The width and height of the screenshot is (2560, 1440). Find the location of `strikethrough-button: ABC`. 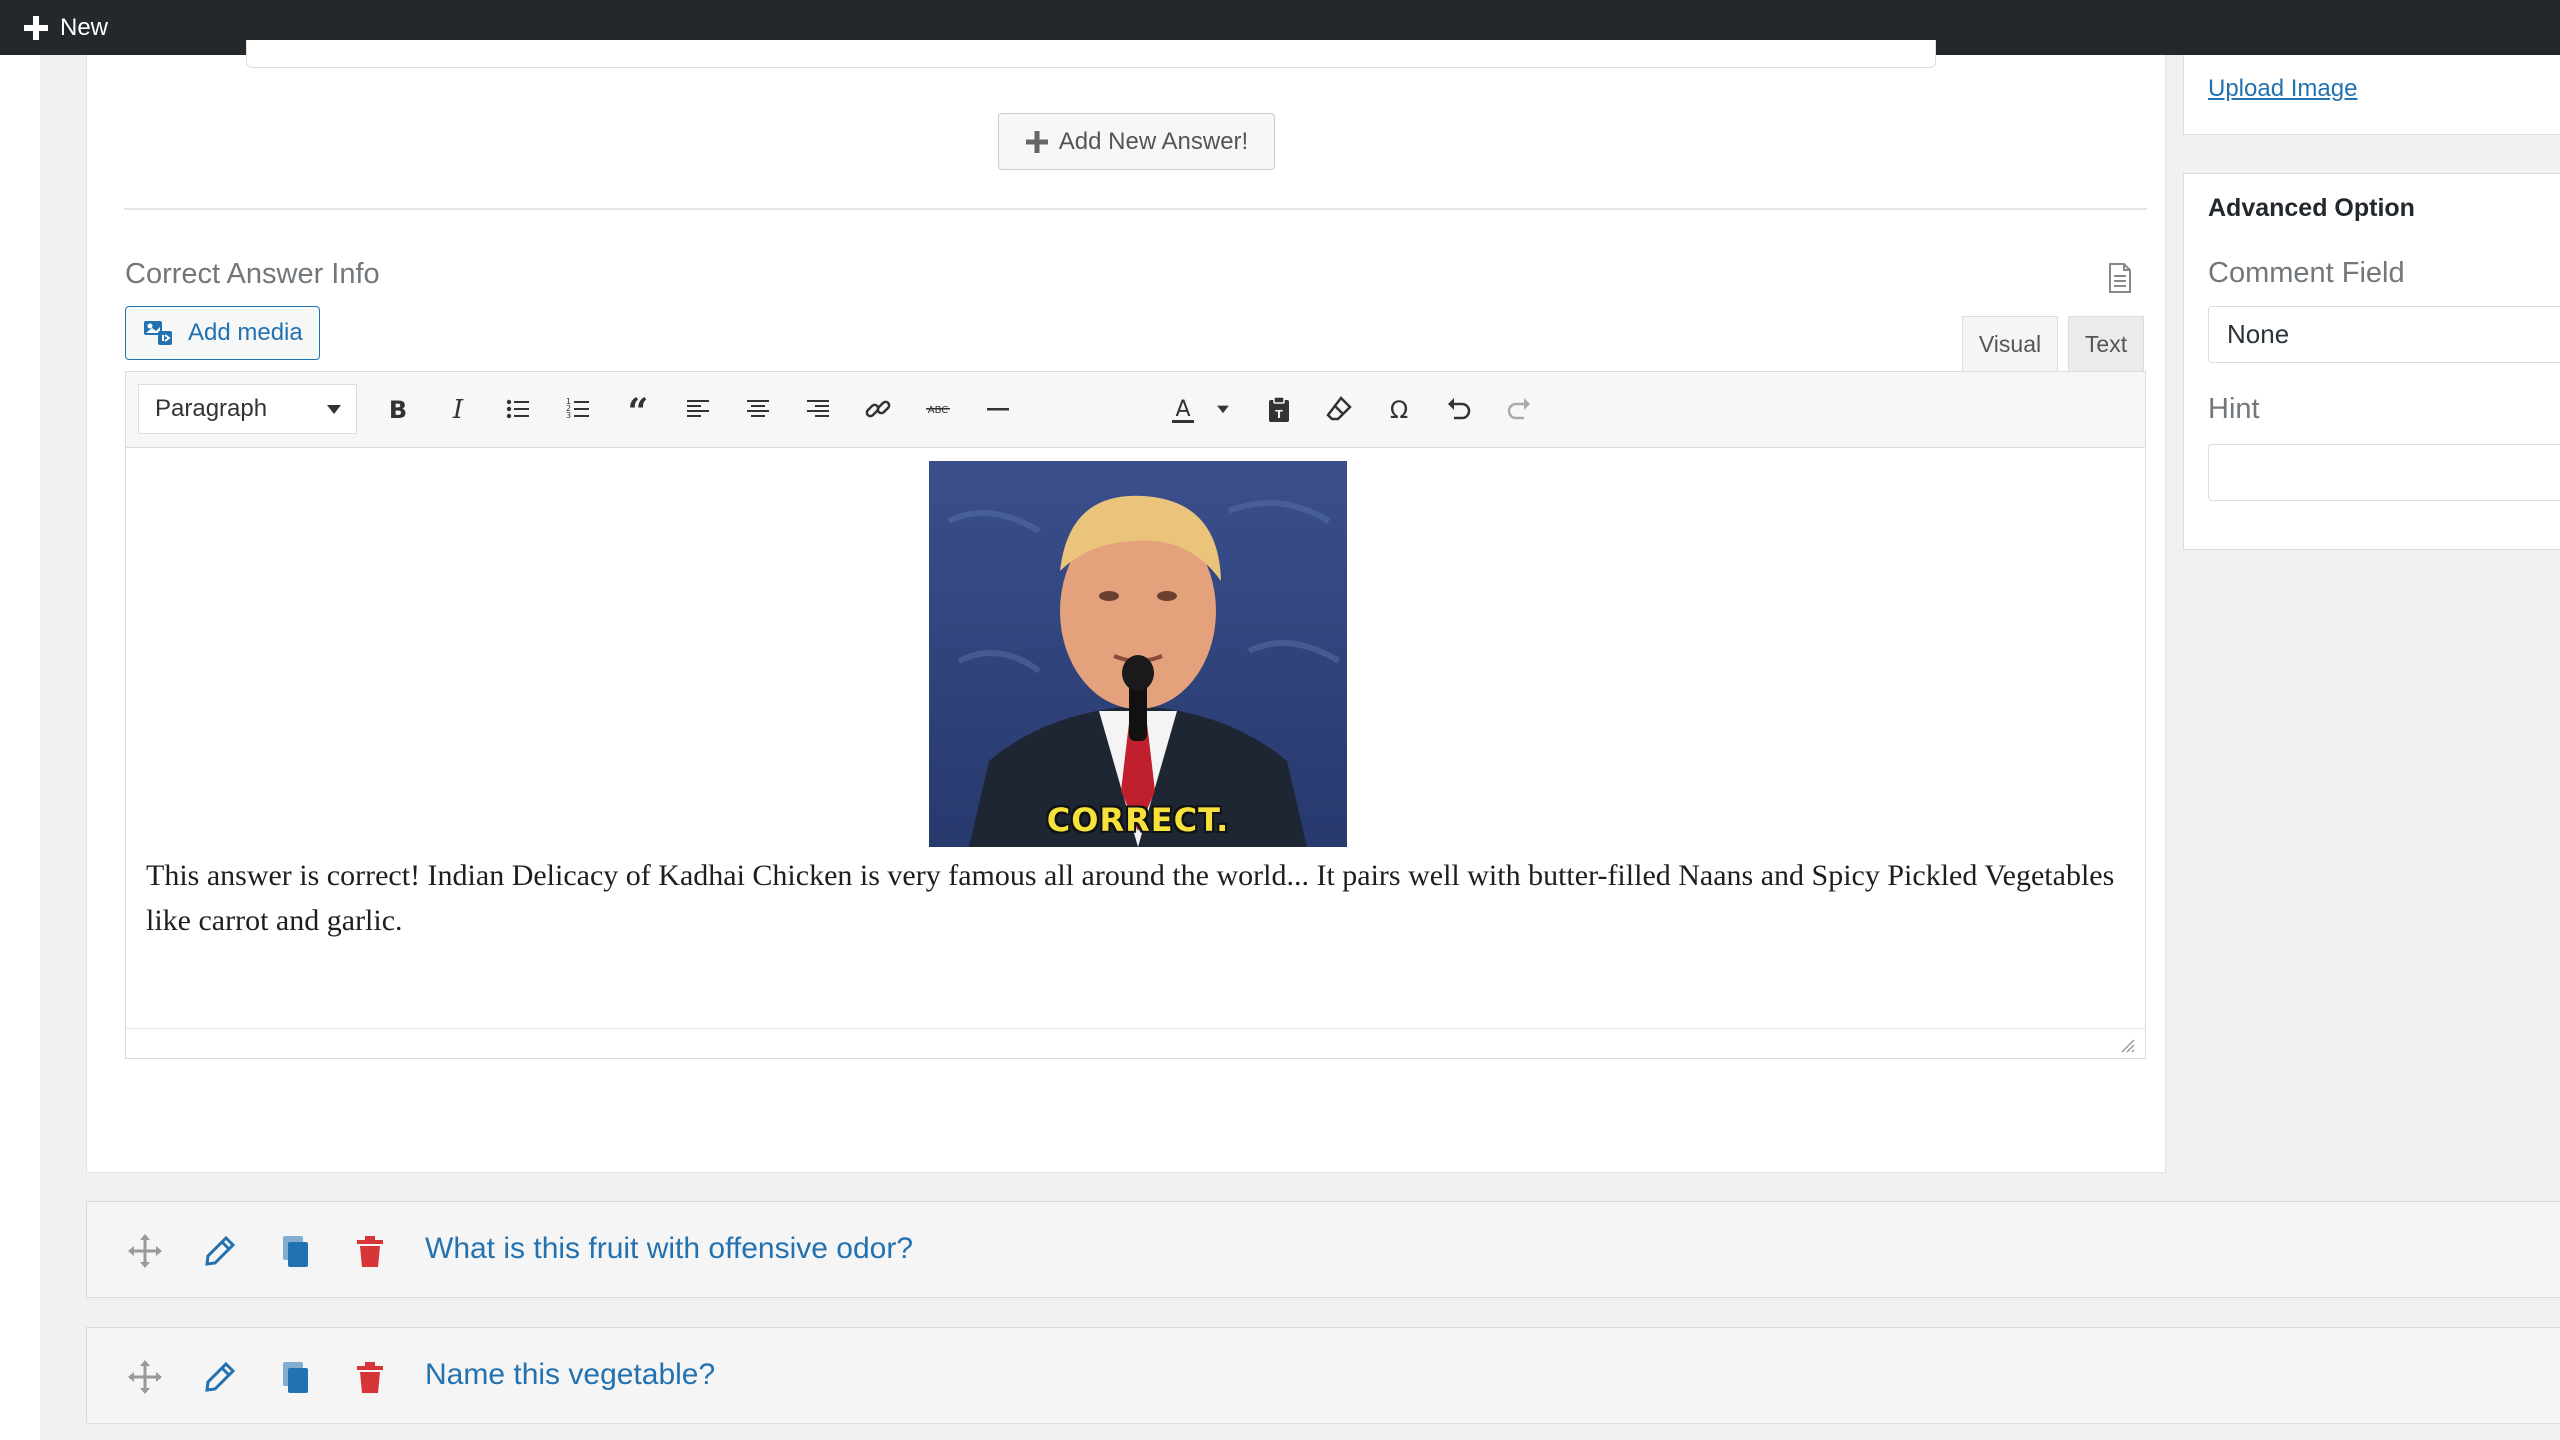

strikethrough-button: ABC is located at coordinates (938, 409).